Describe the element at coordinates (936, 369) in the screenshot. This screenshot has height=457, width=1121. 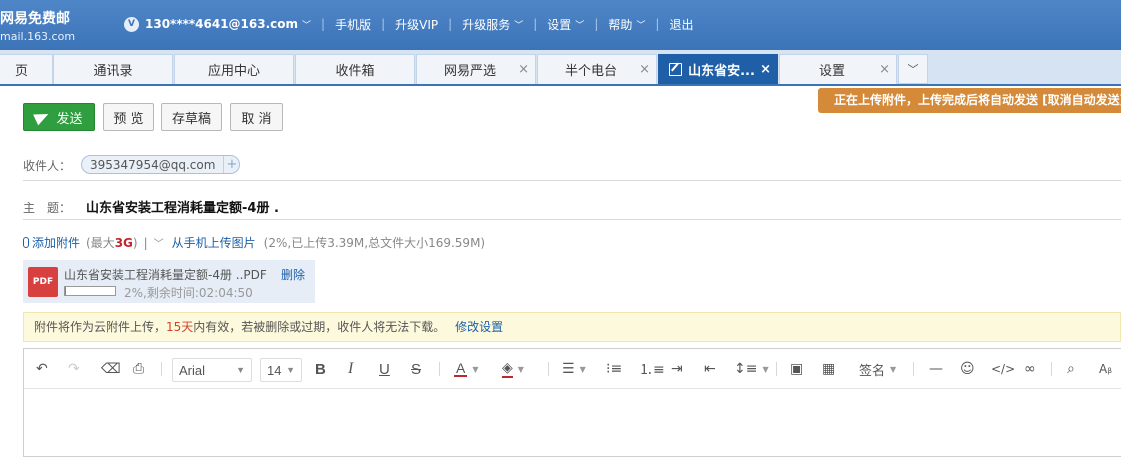
I see `horizontal-line-icon: —` at that location.